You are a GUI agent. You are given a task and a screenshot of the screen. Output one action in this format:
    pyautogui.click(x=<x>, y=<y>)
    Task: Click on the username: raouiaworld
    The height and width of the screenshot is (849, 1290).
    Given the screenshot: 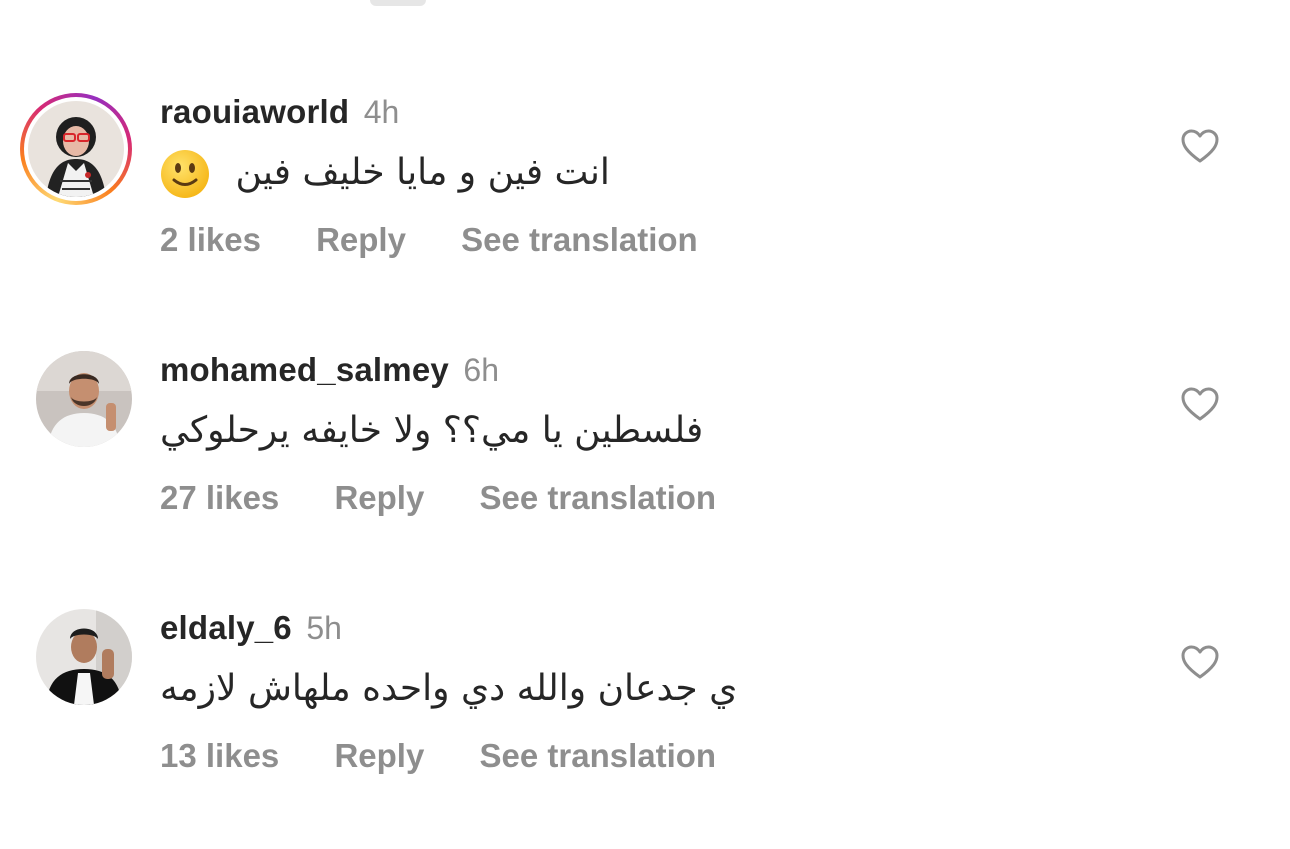 What is the action you would take?
    pyautogui.click(x=254, y=111)
    